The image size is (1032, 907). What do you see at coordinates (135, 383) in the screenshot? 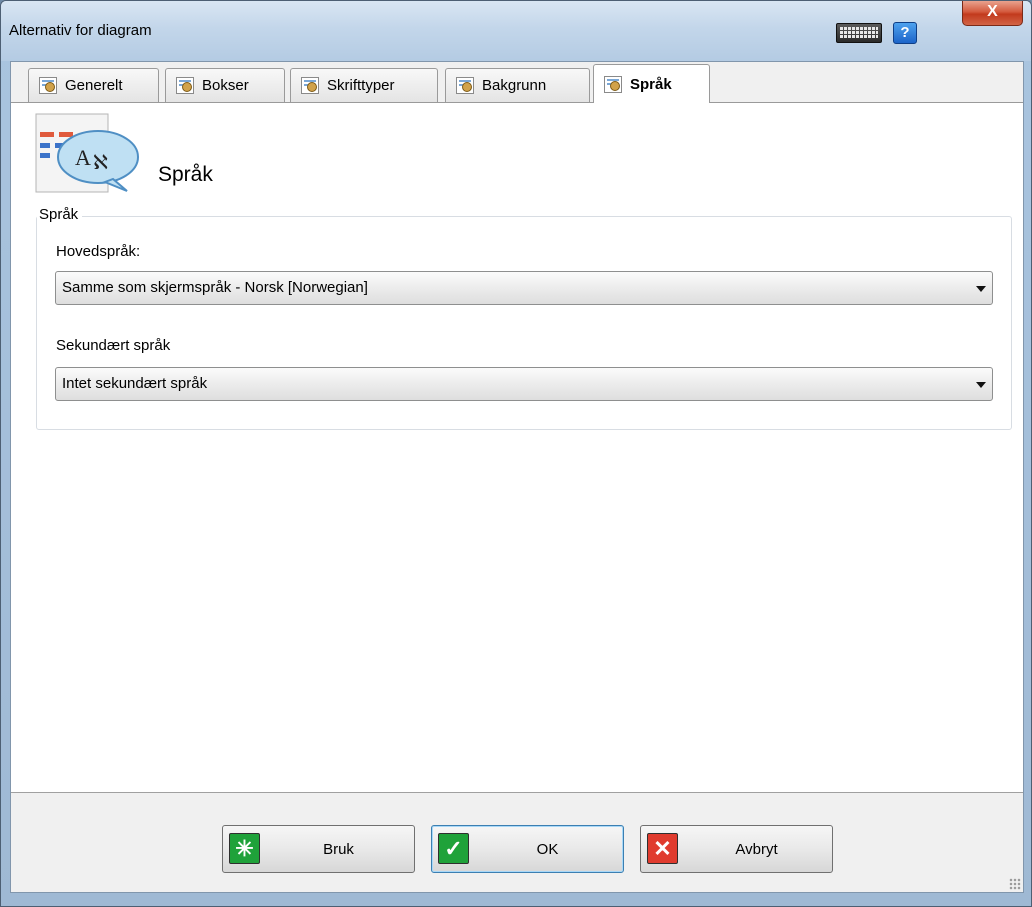
I see `secondary-language-value: Intet sekundært språk` at bounding box center [135, 383].